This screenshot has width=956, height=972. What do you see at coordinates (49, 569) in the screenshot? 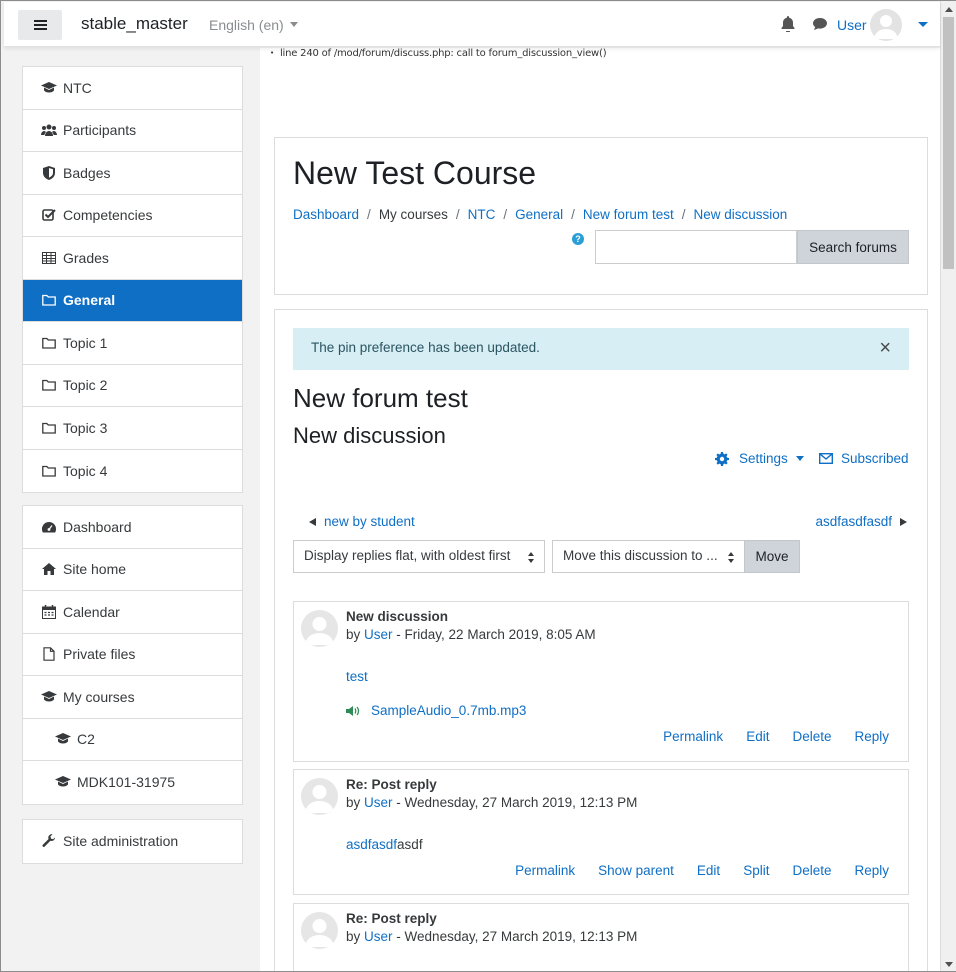
I see `home-icon` at bounding box center [49, 569].